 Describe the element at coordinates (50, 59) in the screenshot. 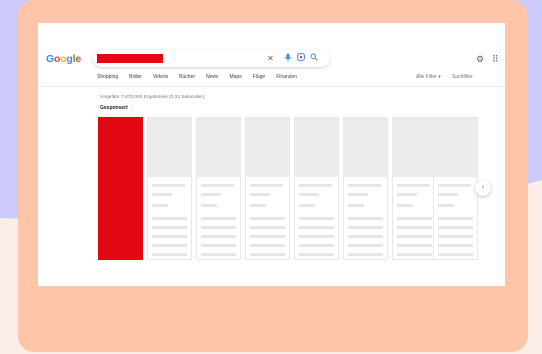

I see `logo-letter: G` at that location.